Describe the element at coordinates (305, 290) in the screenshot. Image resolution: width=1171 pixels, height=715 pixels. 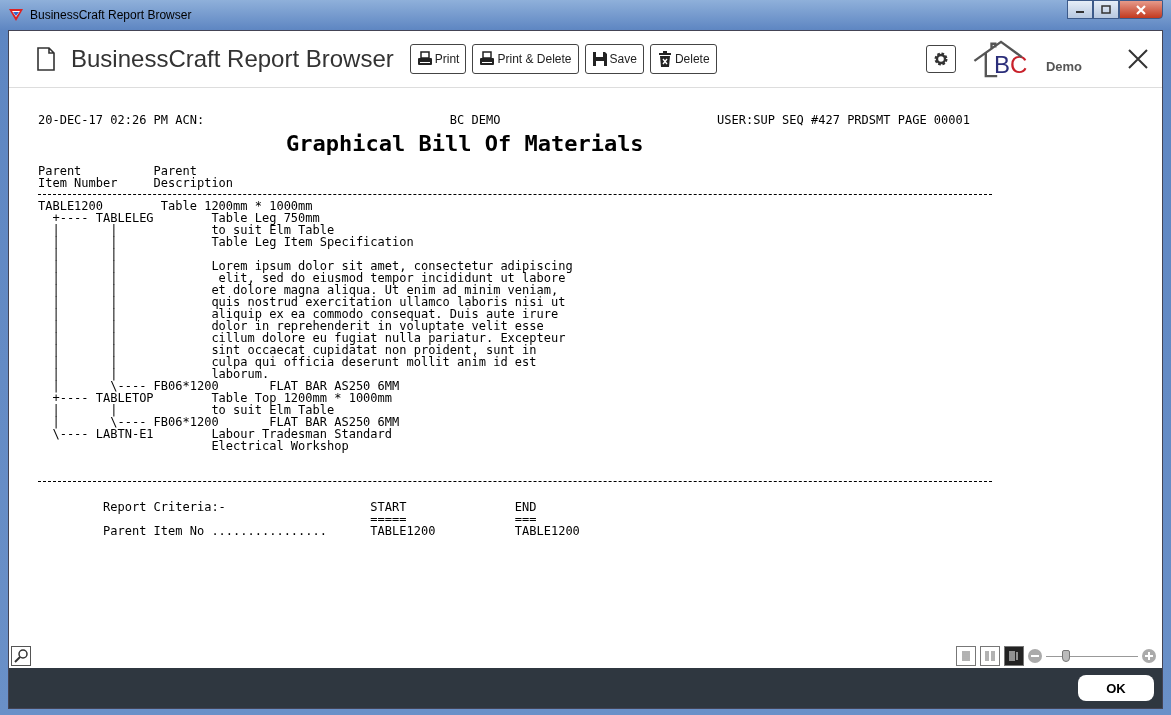
I see `report-line: | | et dolore magna aliqua. Ut enim ad minim veniam,` at that location.